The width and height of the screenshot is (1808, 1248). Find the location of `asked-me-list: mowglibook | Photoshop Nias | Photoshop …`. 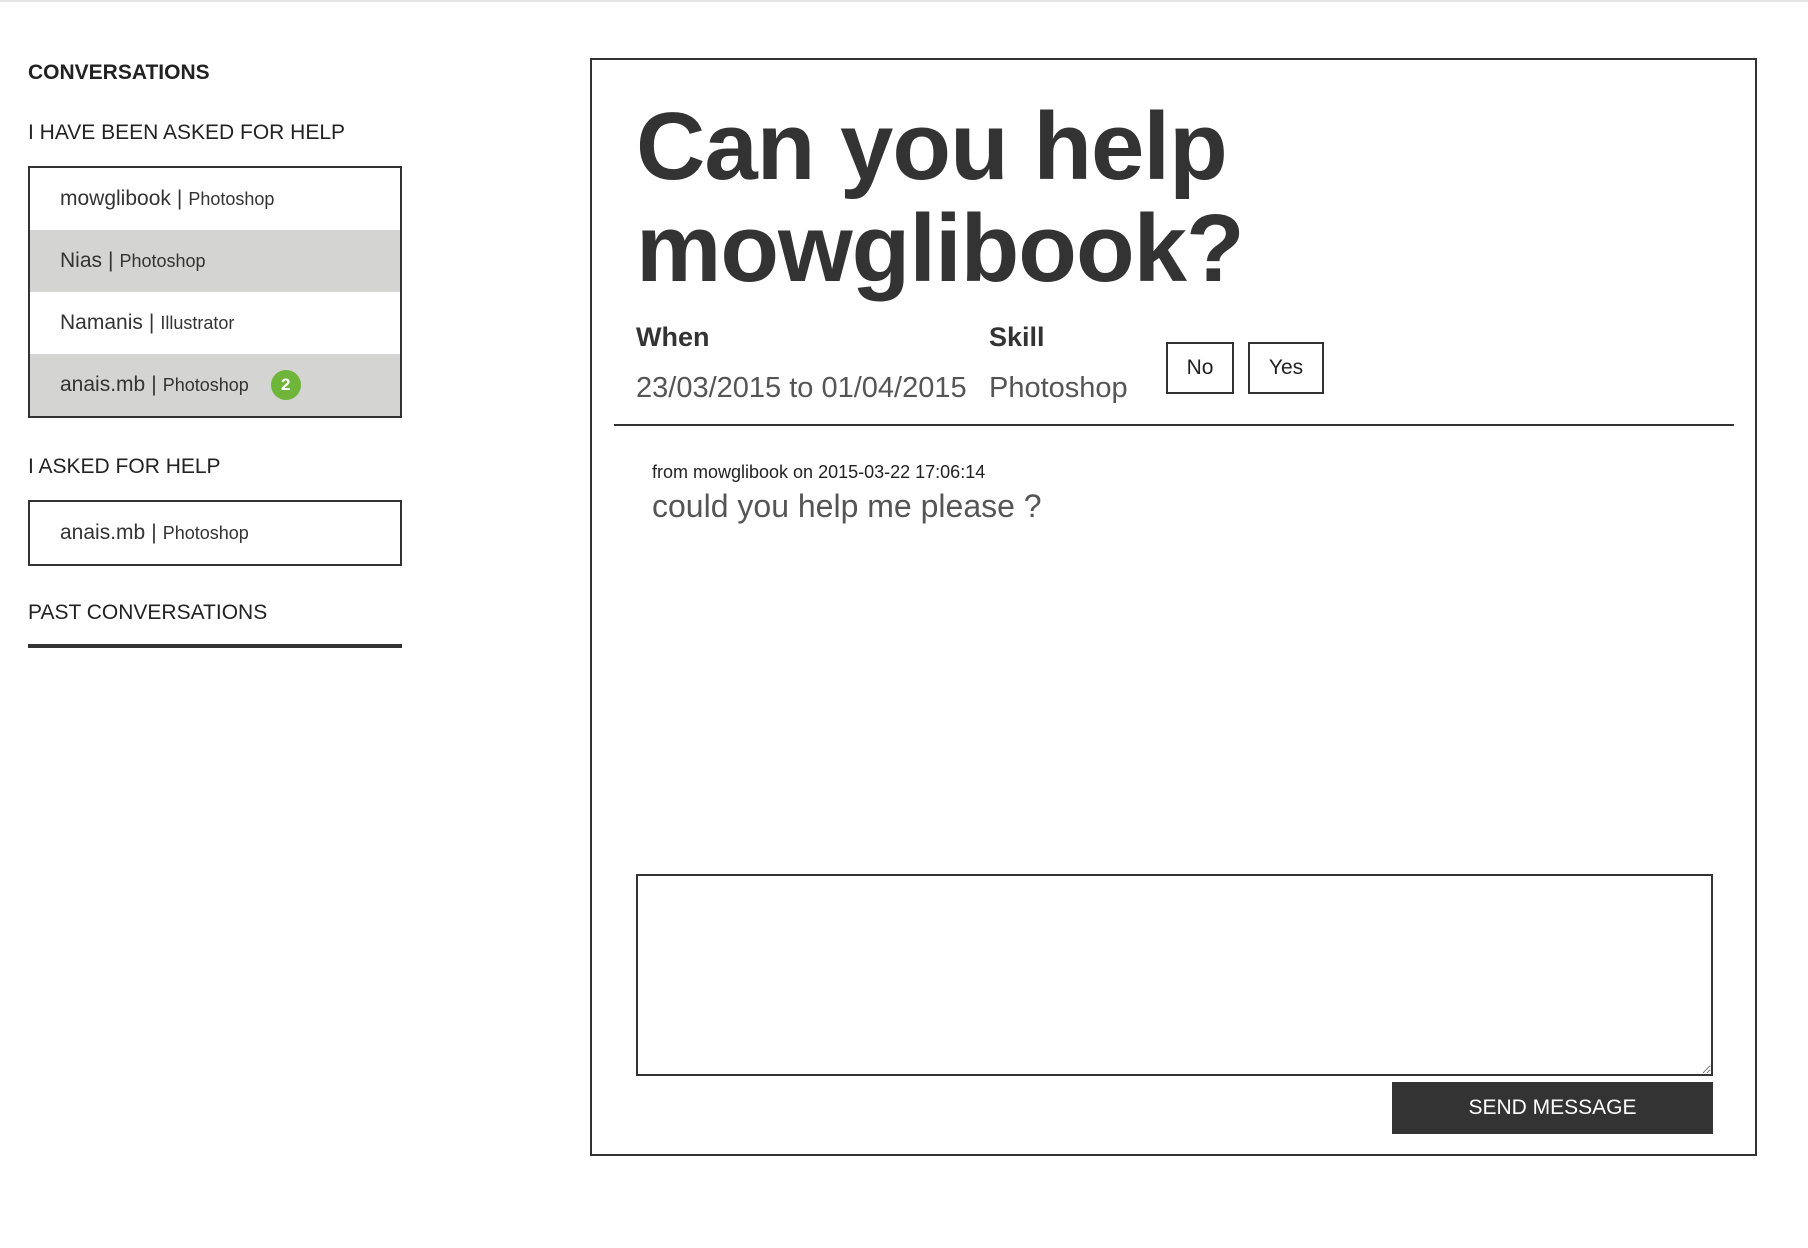

asked-me-list: mowglibook | Photoshop Nias | Photoshop … is located at coordinates (215, 292).